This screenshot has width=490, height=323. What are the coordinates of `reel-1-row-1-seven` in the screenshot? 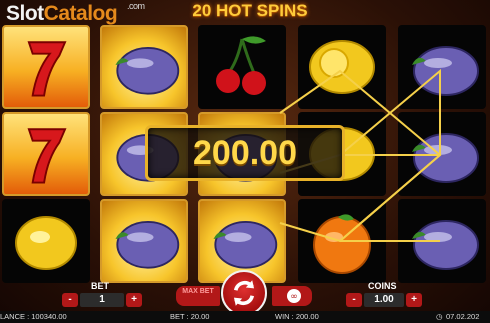 It's located at (46, 67).